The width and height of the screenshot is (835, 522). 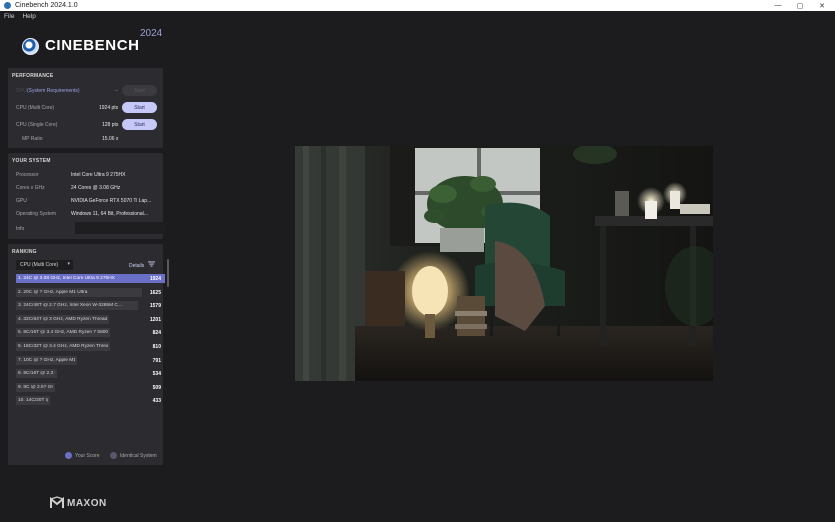 What do you see at coordinates (90, 292) in the screenshot?
I see `ranking-row: 2. 20C @ ? GHz, Apple M1 Ultra 1625` at bounding box center [90, 292].